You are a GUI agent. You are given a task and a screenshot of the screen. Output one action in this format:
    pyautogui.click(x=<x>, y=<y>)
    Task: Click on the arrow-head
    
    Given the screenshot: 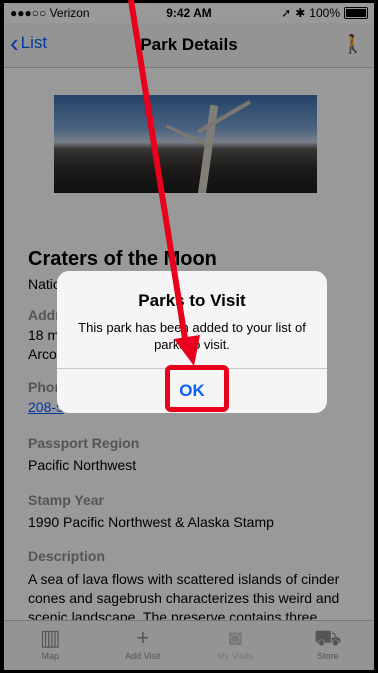 What is the action you would take?
    pyautogui.click(x=187, y=350)
    